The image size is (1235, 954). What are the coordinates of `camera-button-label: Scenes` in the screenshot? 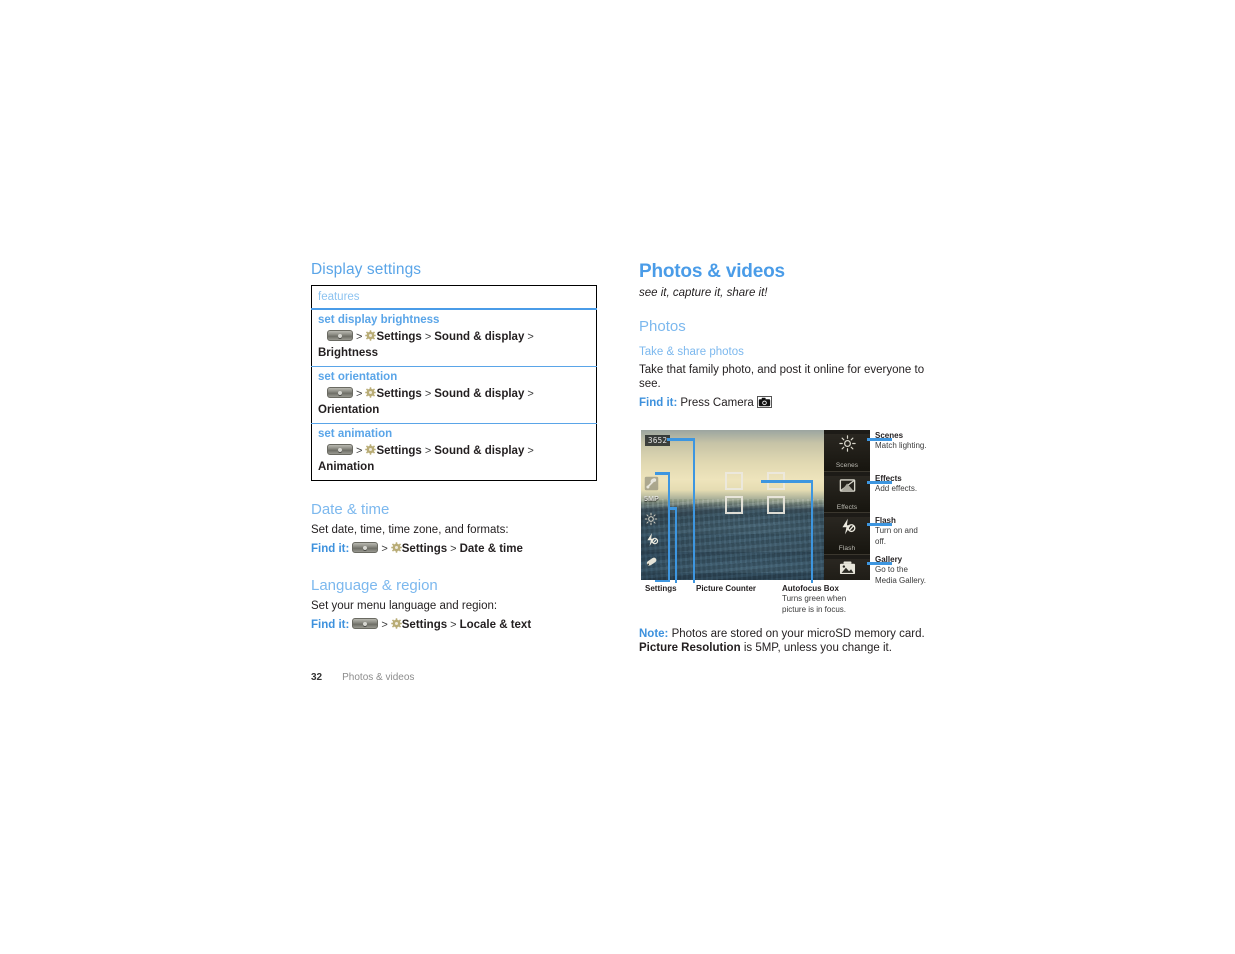 It's located at (847, 465).